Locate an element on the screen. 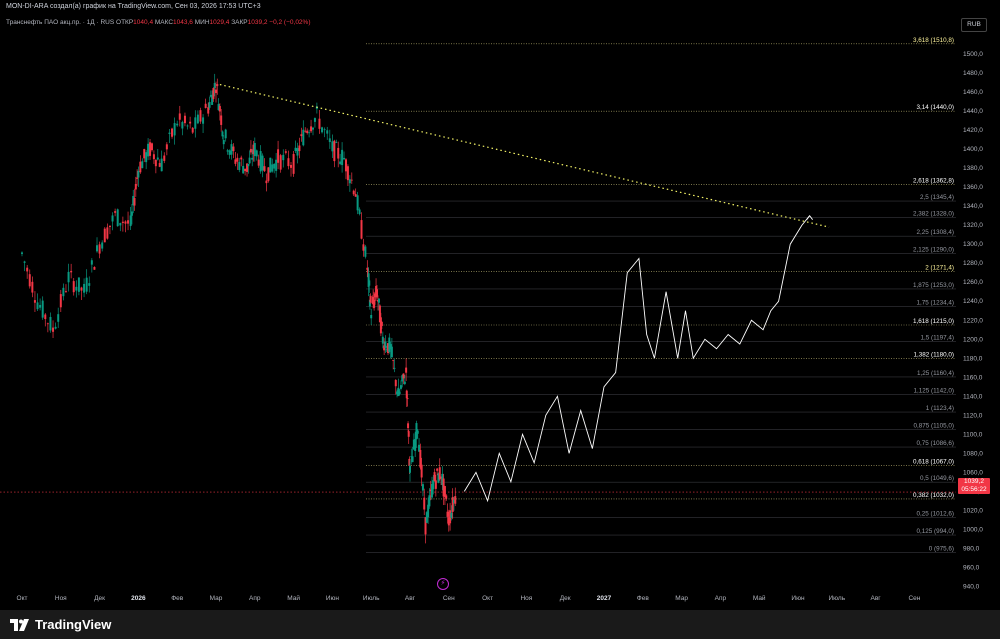 The image size is (1000, 639). trendline is located at coordinates (524, 155).